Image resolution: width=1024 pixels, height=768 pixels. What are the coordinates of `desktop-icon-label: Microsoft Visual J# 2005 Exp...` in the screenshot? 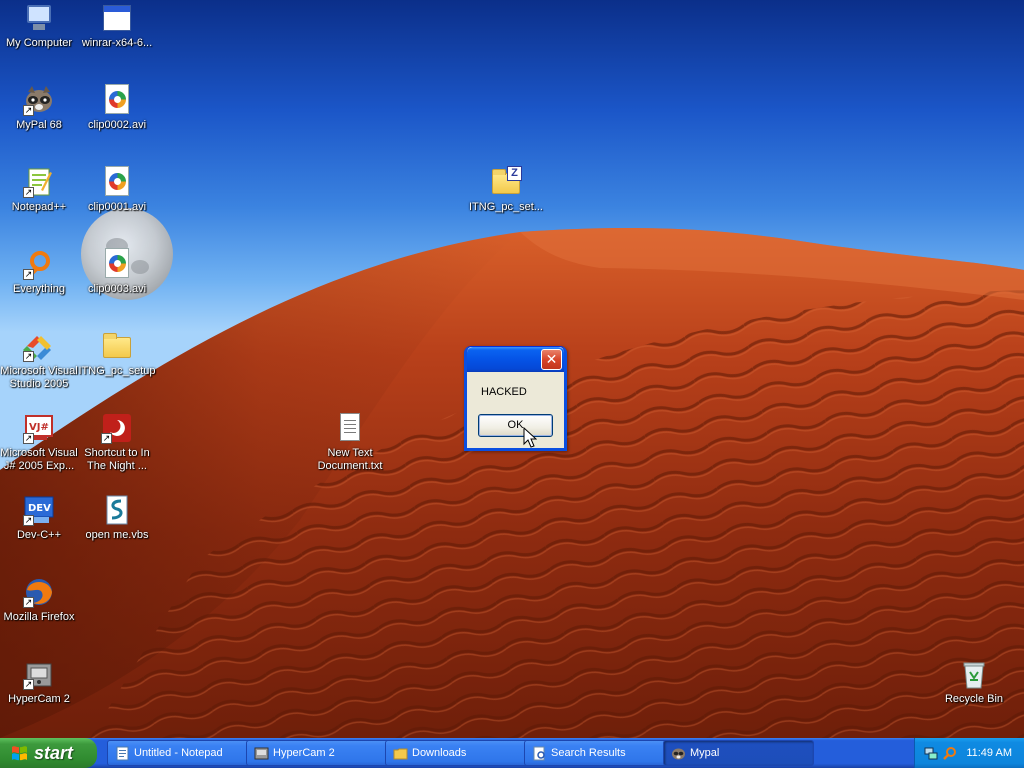 It's located at (39, 459).